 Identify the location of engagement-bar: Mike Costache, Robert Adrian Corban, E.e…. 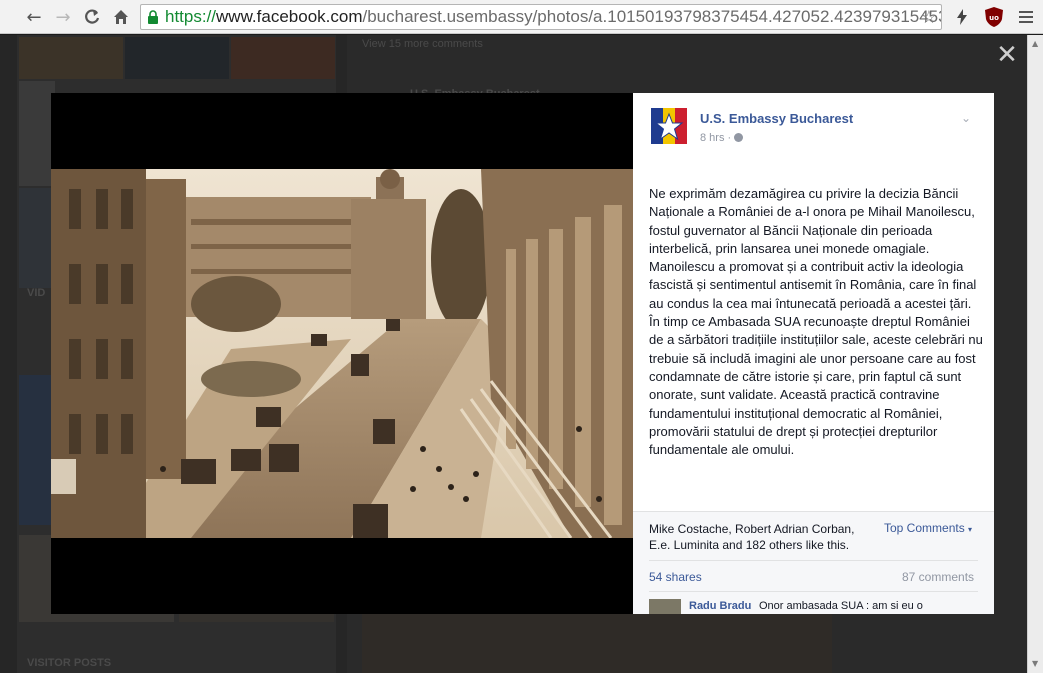
(813, 562).